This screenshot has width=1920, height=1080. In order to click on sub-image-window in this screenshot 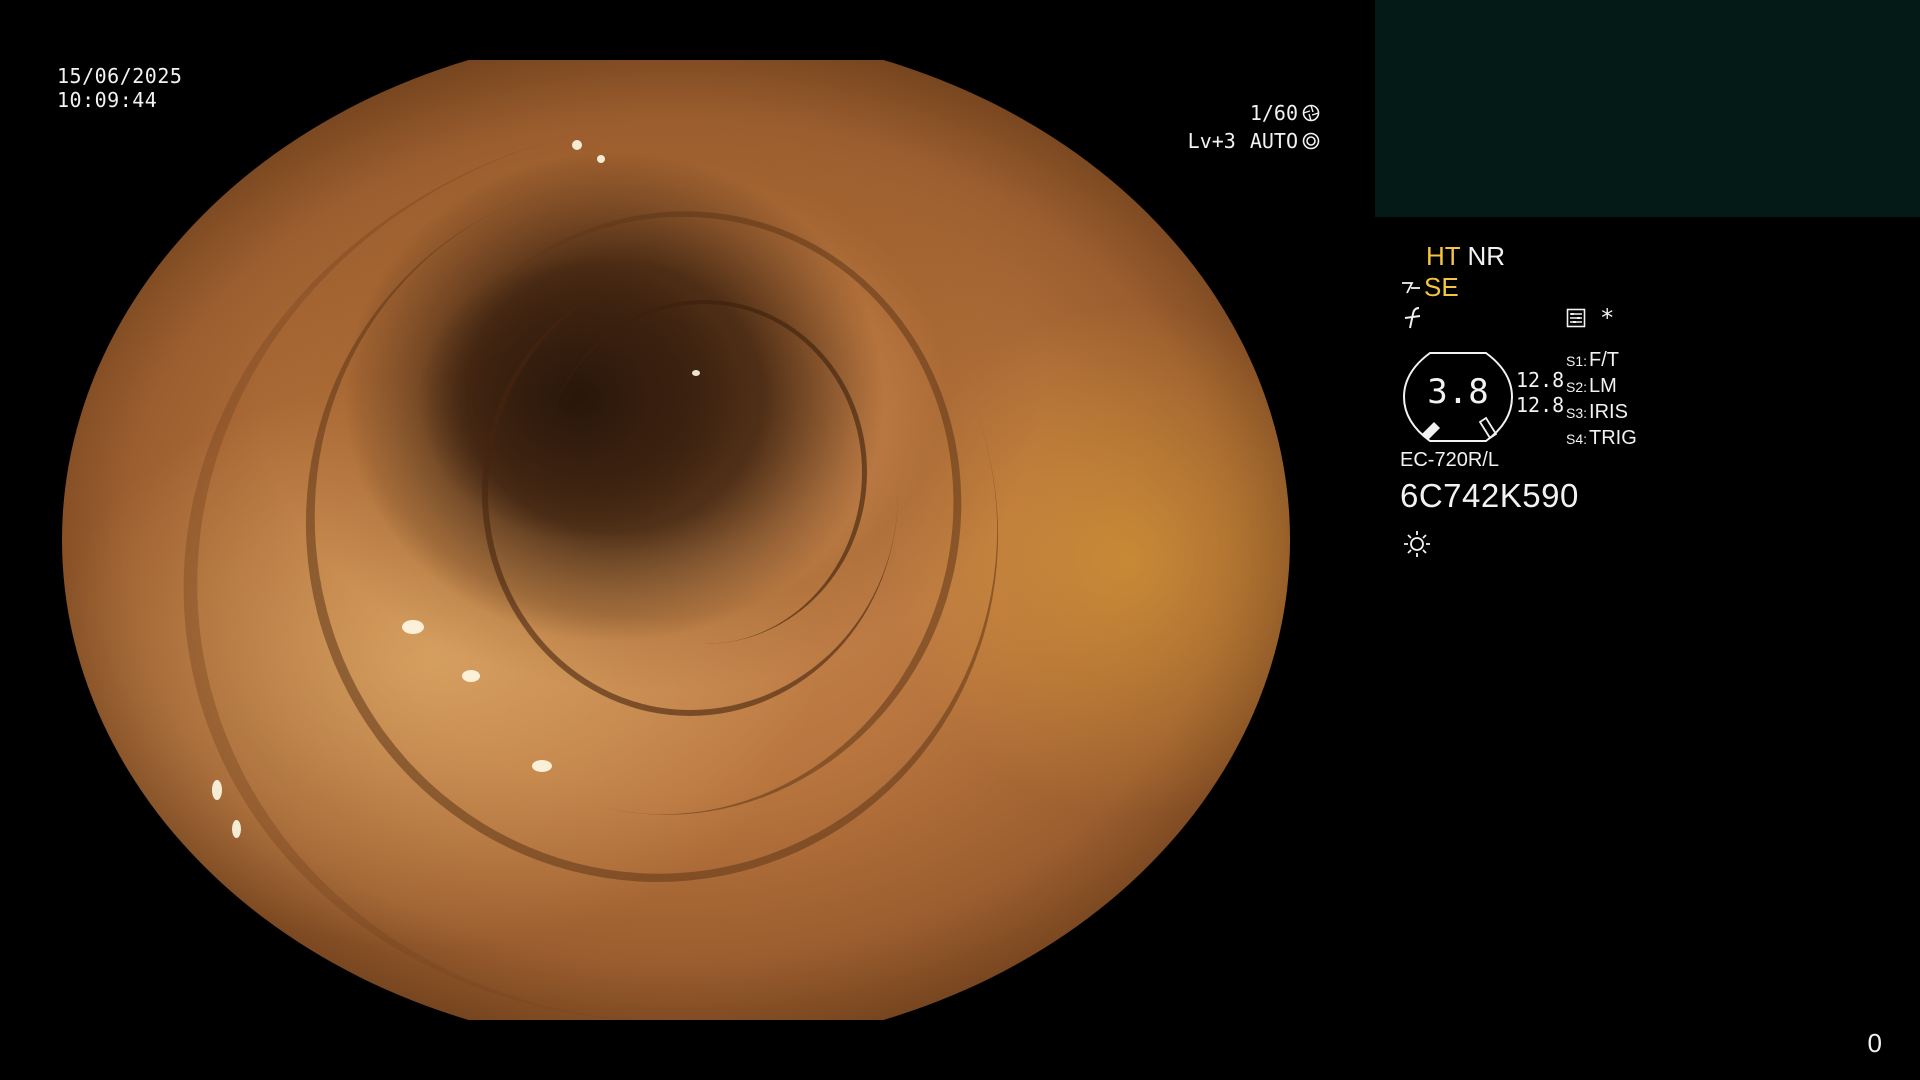, I will do `click(1647, 108)`.